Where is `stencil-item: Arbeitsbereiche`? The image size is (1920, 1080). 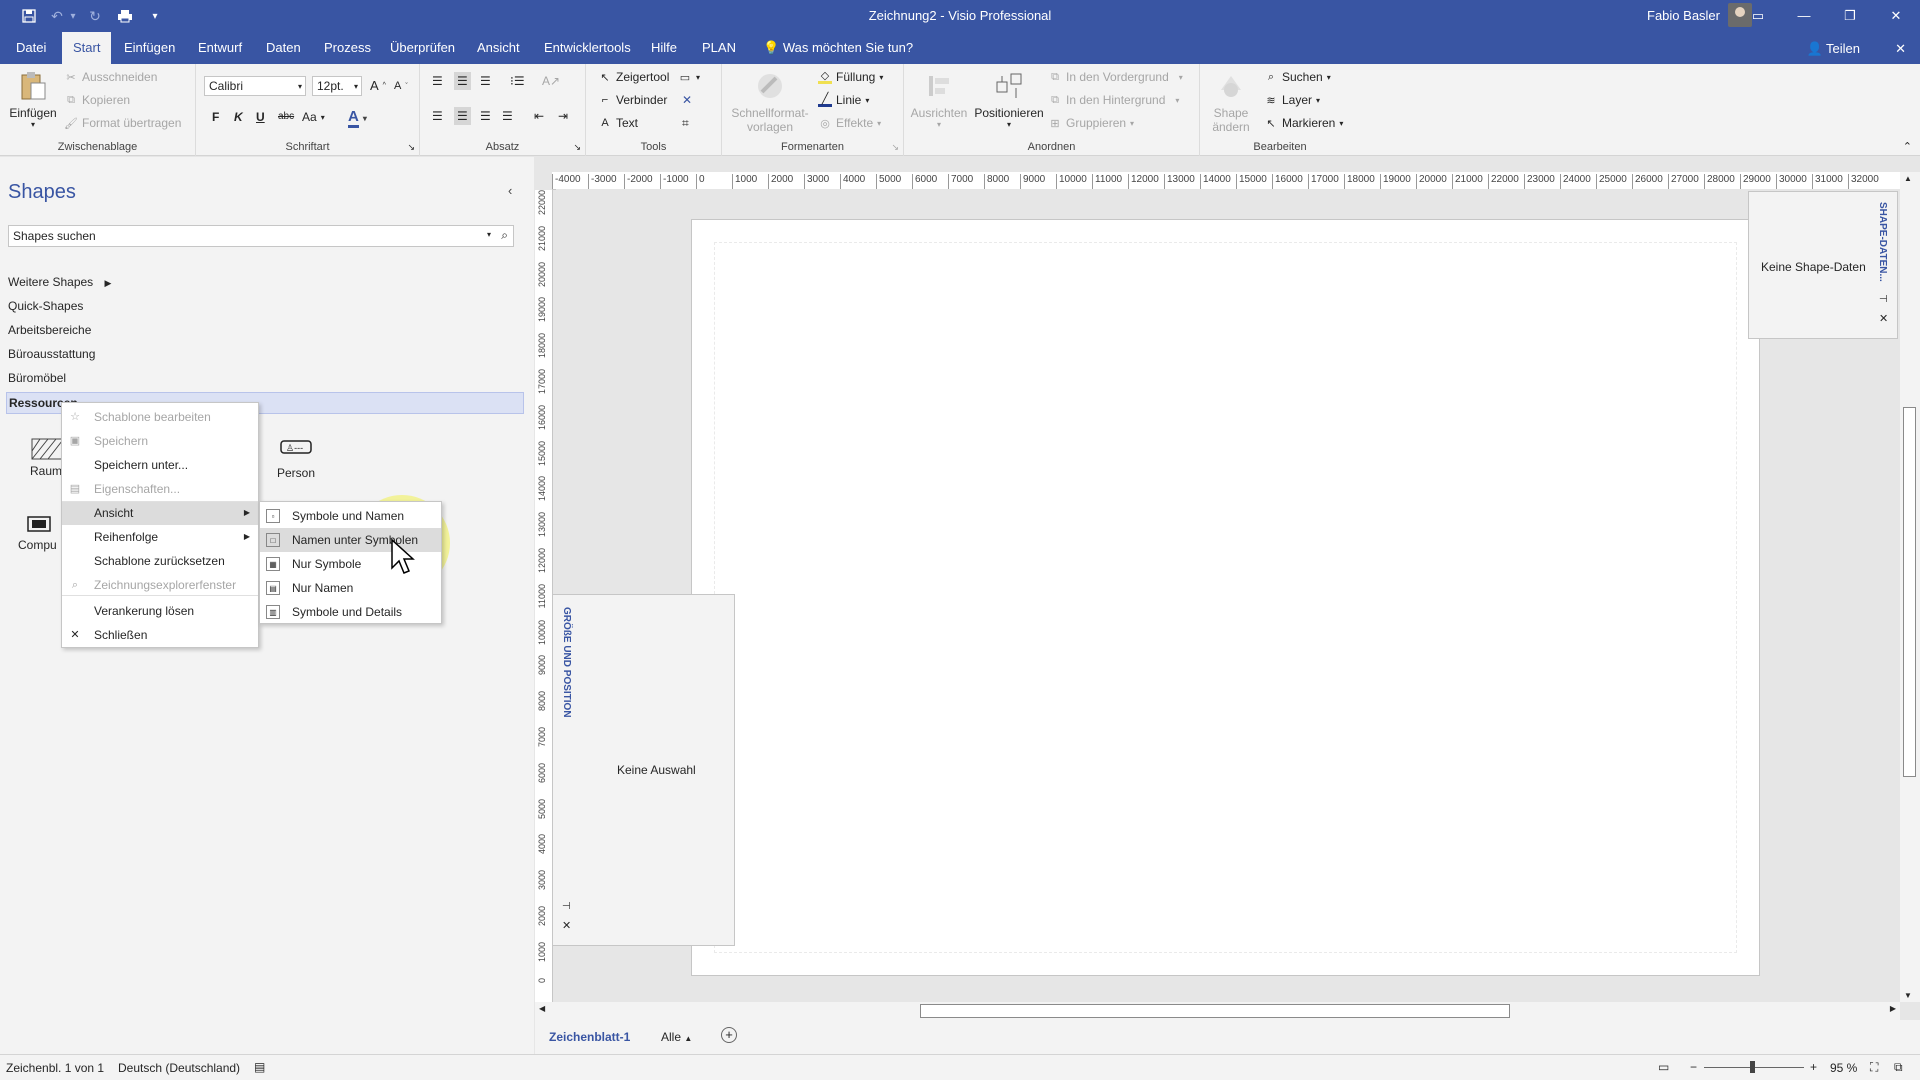
stencil-item: Arbeitsbereiche is located at coordinates (49, 330).